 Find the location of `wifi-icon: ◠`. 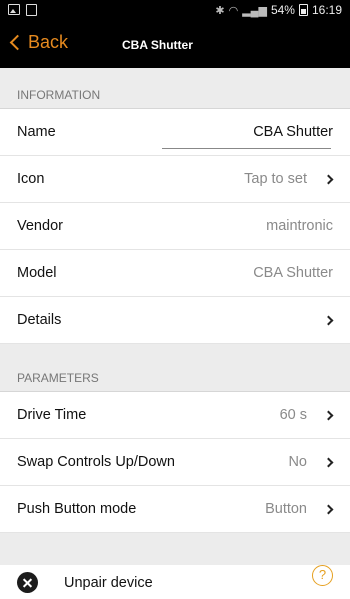

wifi-icon: ◠ is located at coordinates (233, 10).